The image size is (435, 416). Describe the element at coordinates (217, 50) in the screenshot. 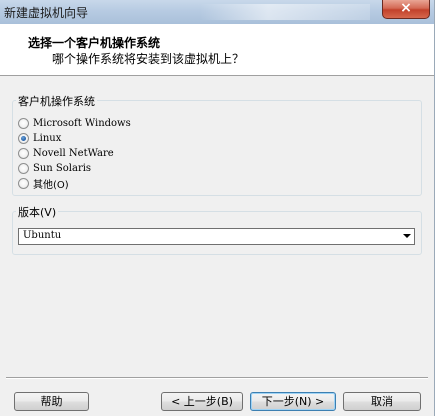

I see `wizard-header: 选择一个客户机操作系统 哪个操作系统将安装到该虚拟机上？` at that location.